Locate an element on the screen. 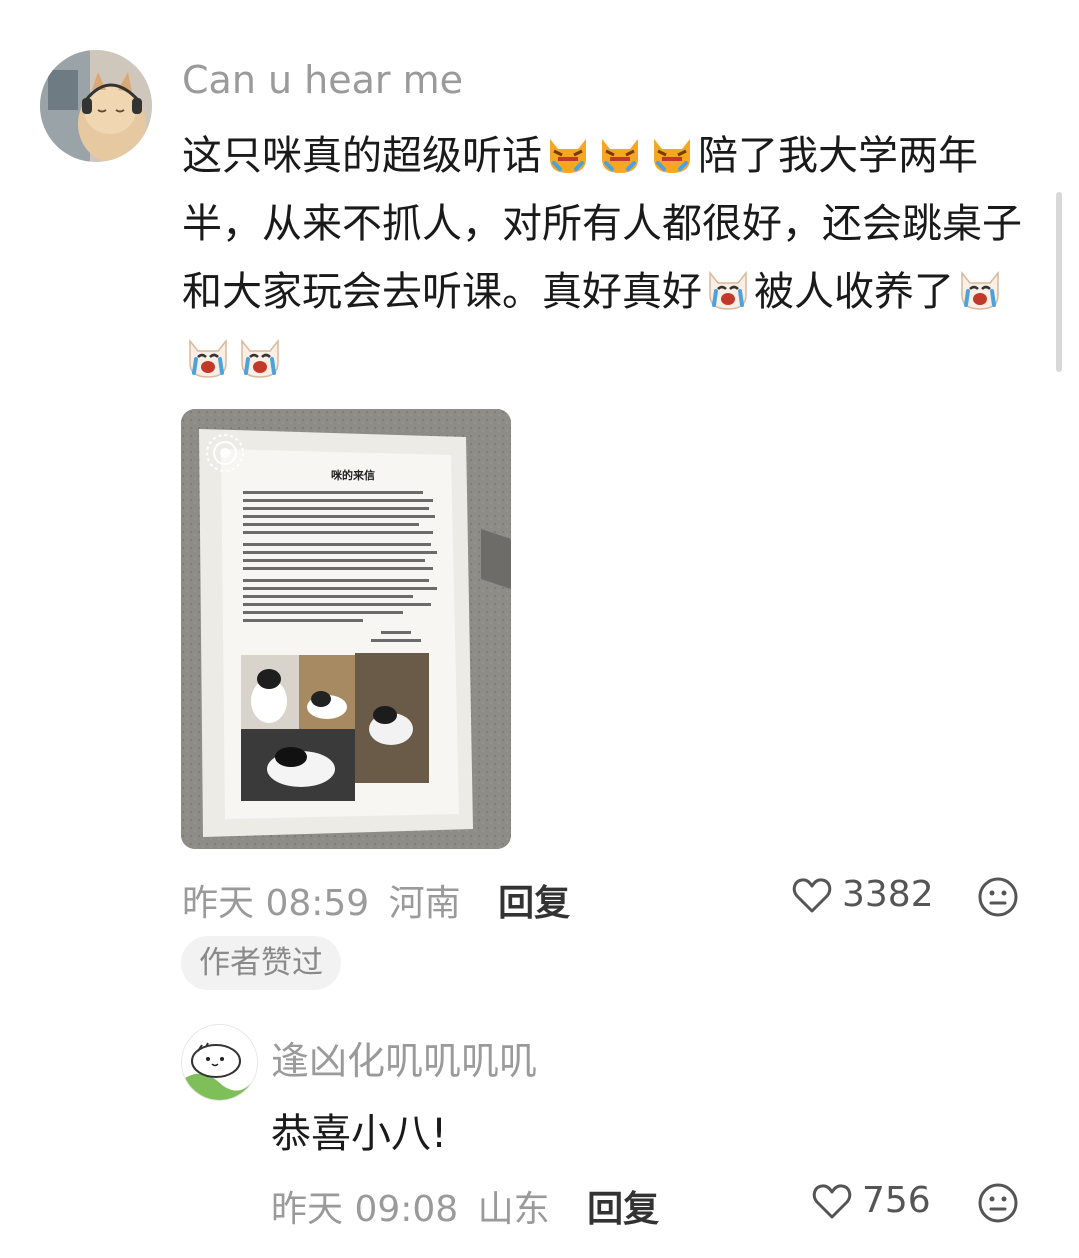 The width and height of the screenshot is (1079, 1258). username: Can u hear me is located at coordinates (322, 80).